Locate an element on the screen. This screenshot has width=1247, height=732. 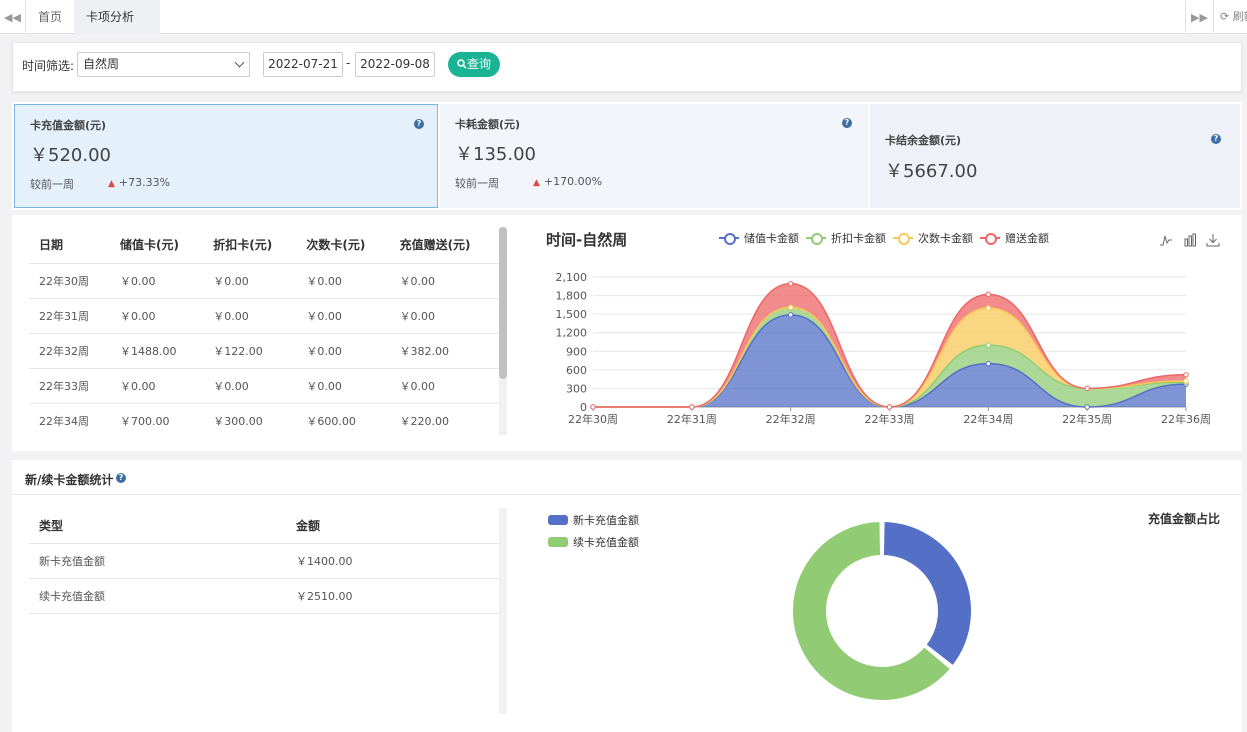
donut-slice is located at coordinates (927, 594).